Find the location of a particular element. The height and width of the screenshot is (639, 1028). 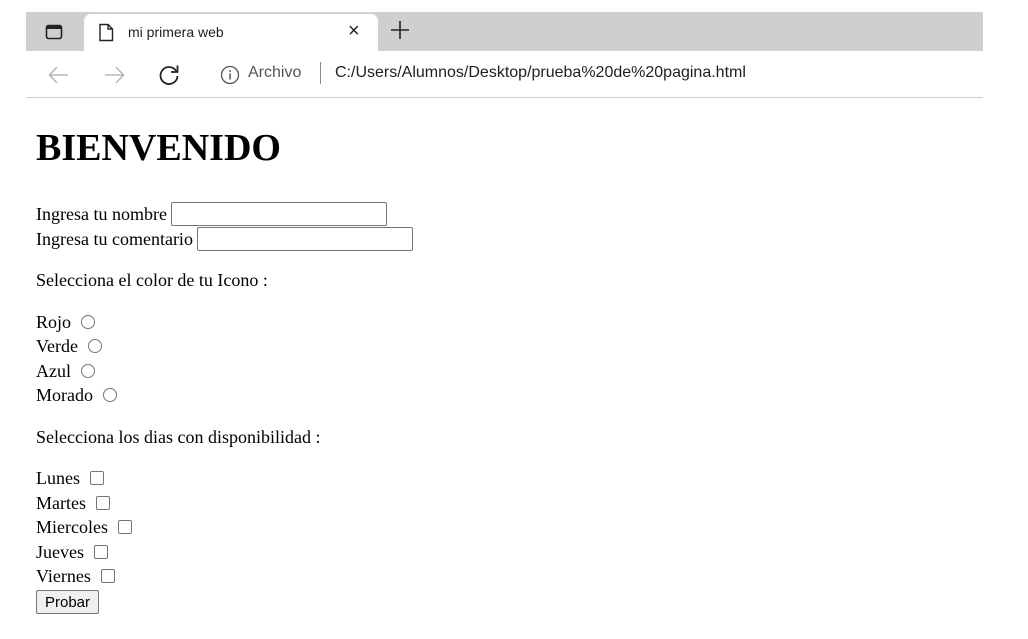

checkbox-option-miercoles: Miercoles is located at coordinates (486, 527).